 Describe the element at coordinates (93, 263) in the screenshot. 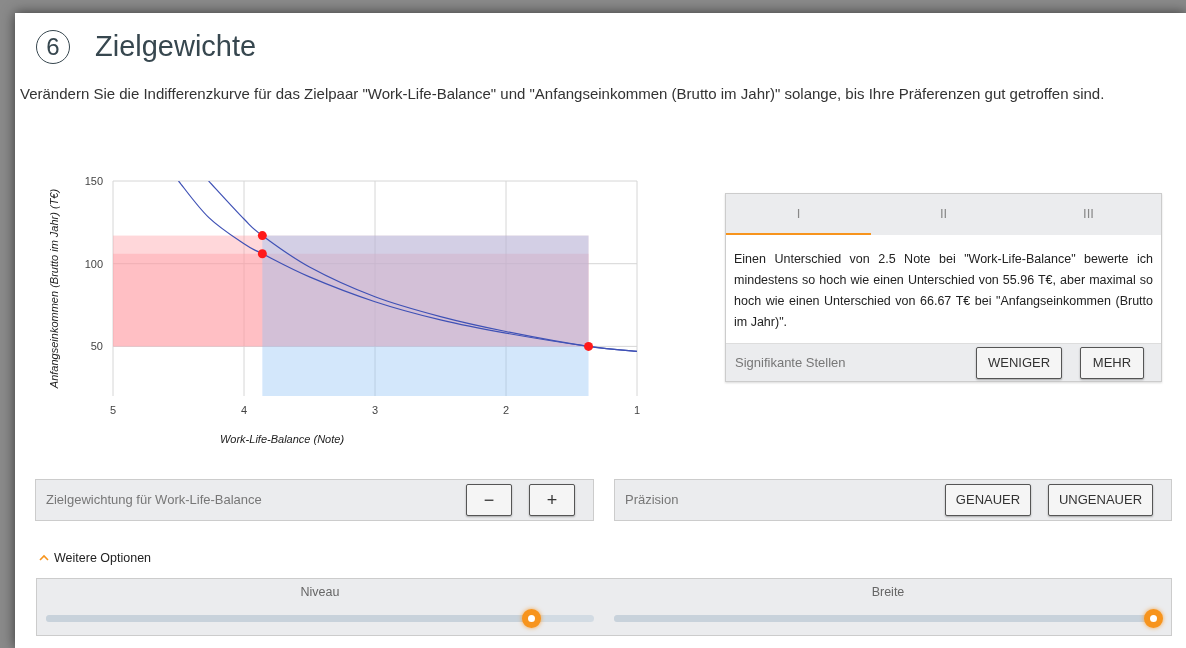

I see `y-tick-label: 100` at that location.